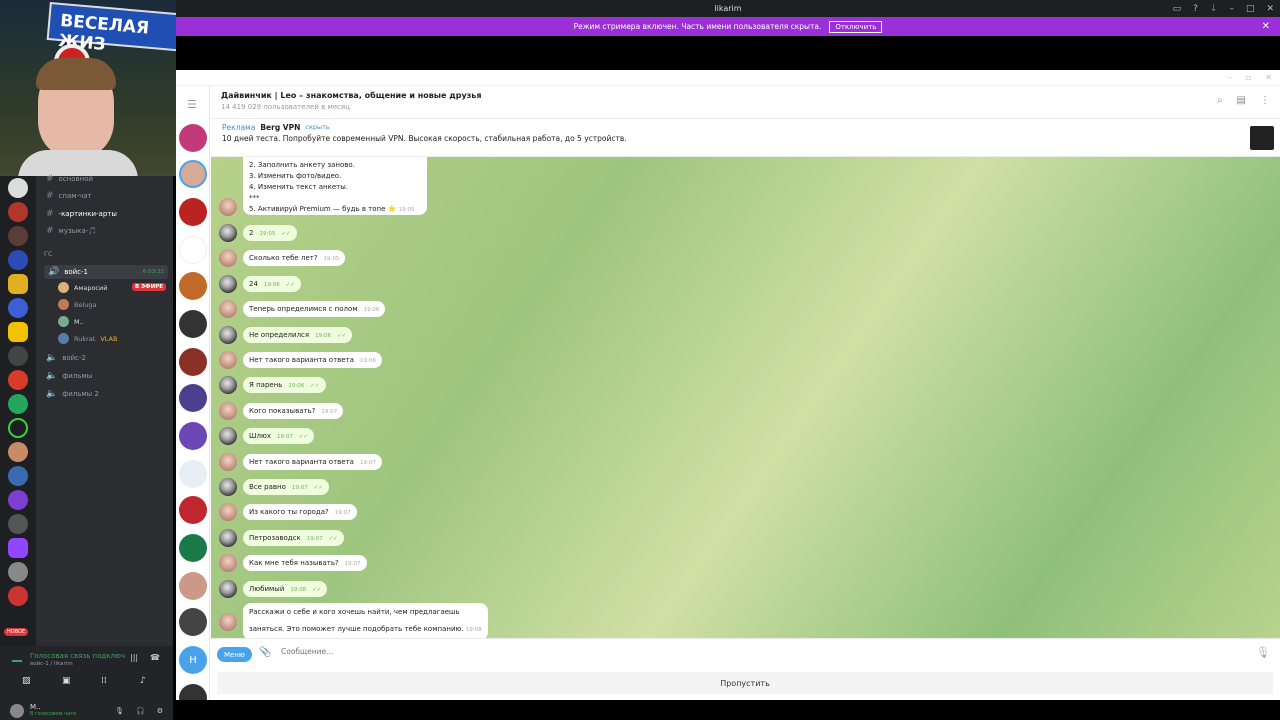 The width and height of the screenshot is (1280, 720). Describe the element at coordinates (1262, 138) in the screenshot. I see `ad-thumbnail` at that location.